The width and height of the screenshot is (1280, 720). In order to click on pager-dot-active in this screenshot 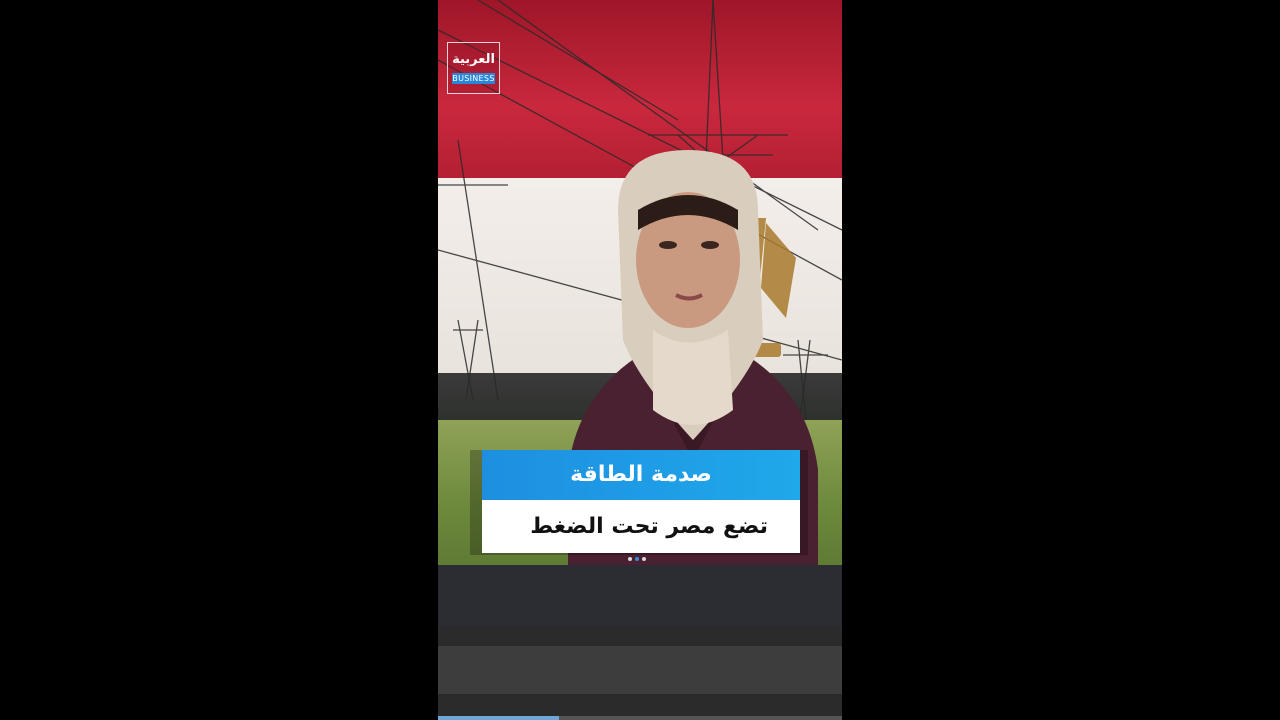, I will do `click(637, 559)`.